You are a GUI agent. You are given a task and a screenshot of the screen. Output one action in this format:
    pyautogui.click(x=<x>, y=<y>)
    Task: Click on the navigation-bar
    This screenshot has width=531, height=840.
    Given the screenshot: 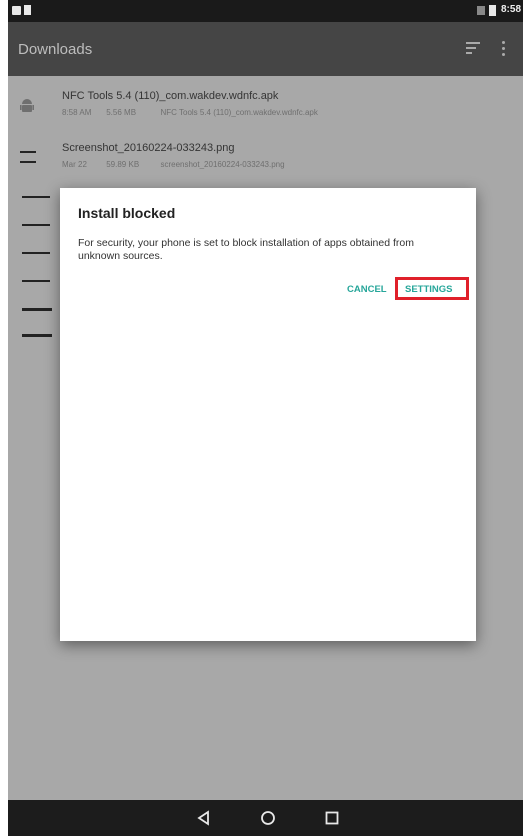 What is the action you would take?
    pyautogui.click(x=265, y=818)
    